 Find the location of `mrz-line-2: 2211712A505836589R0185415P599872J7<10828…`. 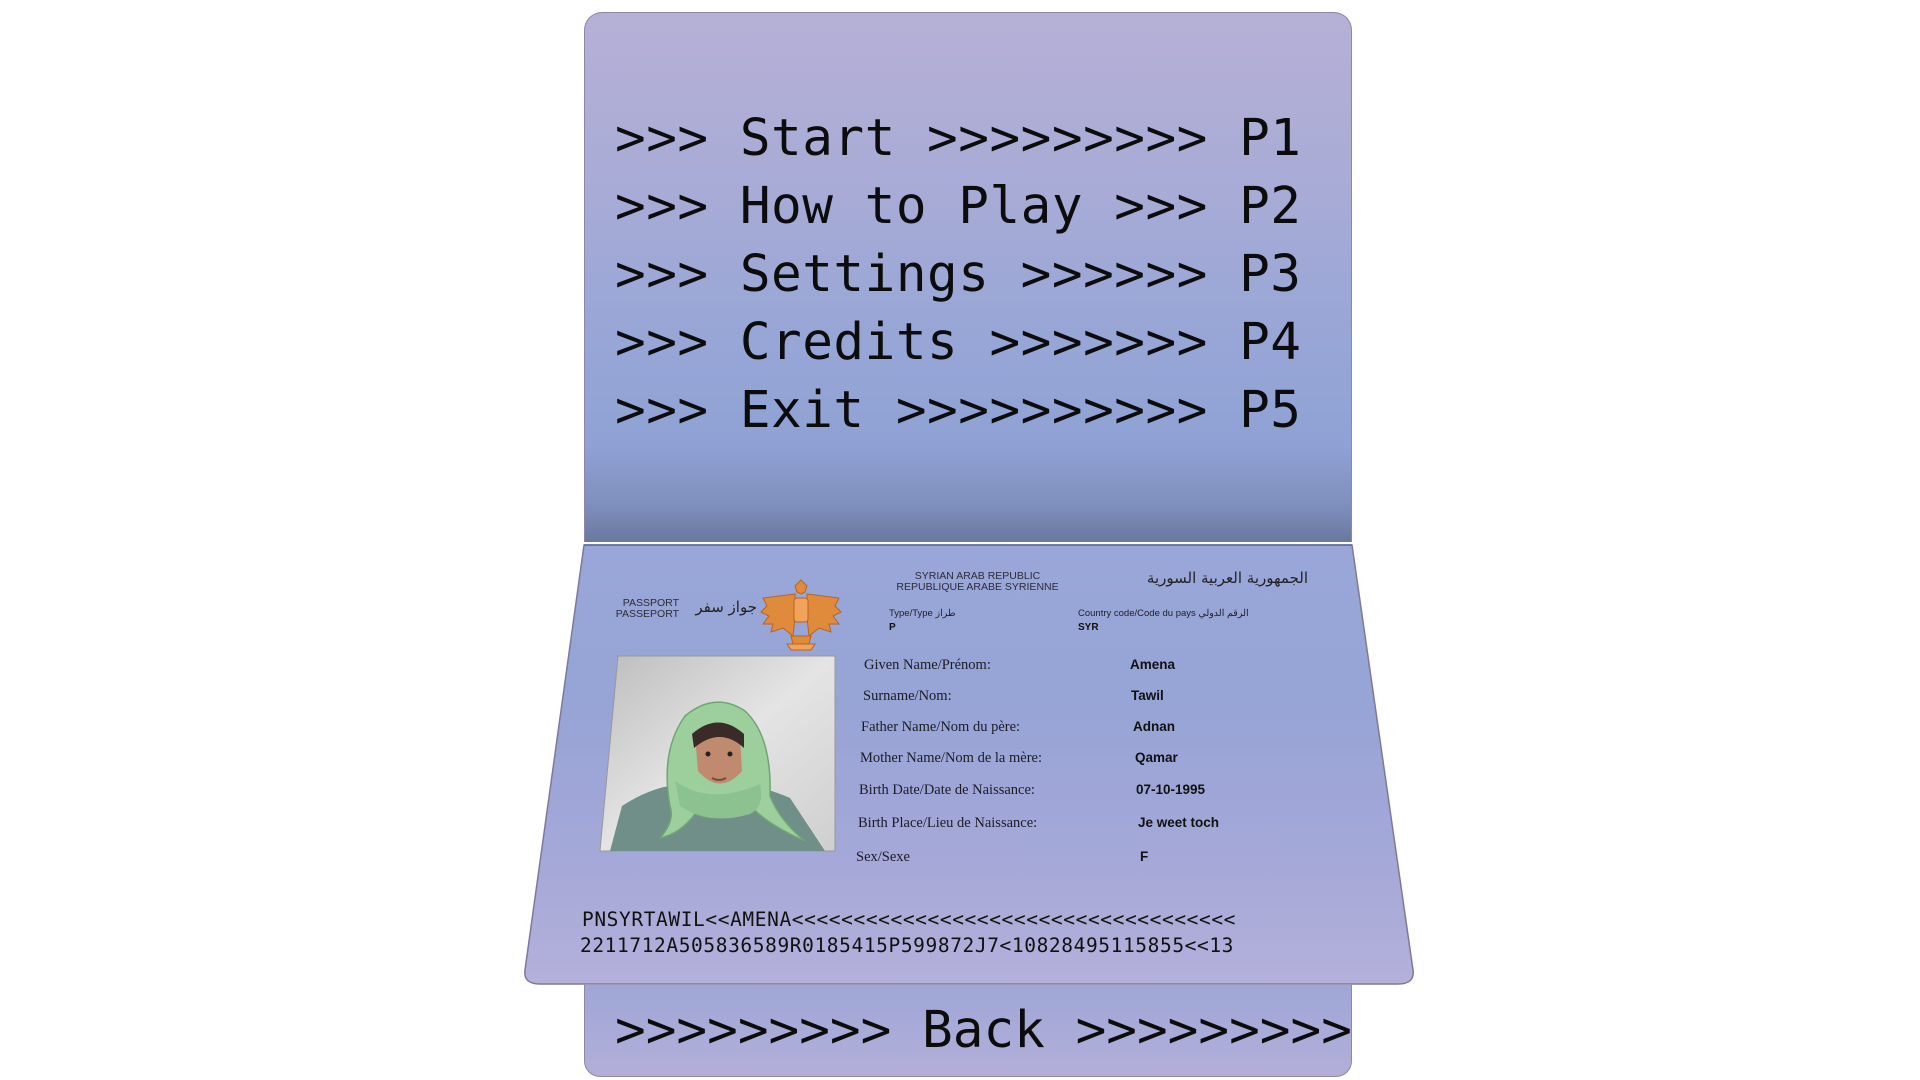

mrz-line-2: 2211712A505836589R0185415P599872J7<10828… is located at coordinates (907, 945).